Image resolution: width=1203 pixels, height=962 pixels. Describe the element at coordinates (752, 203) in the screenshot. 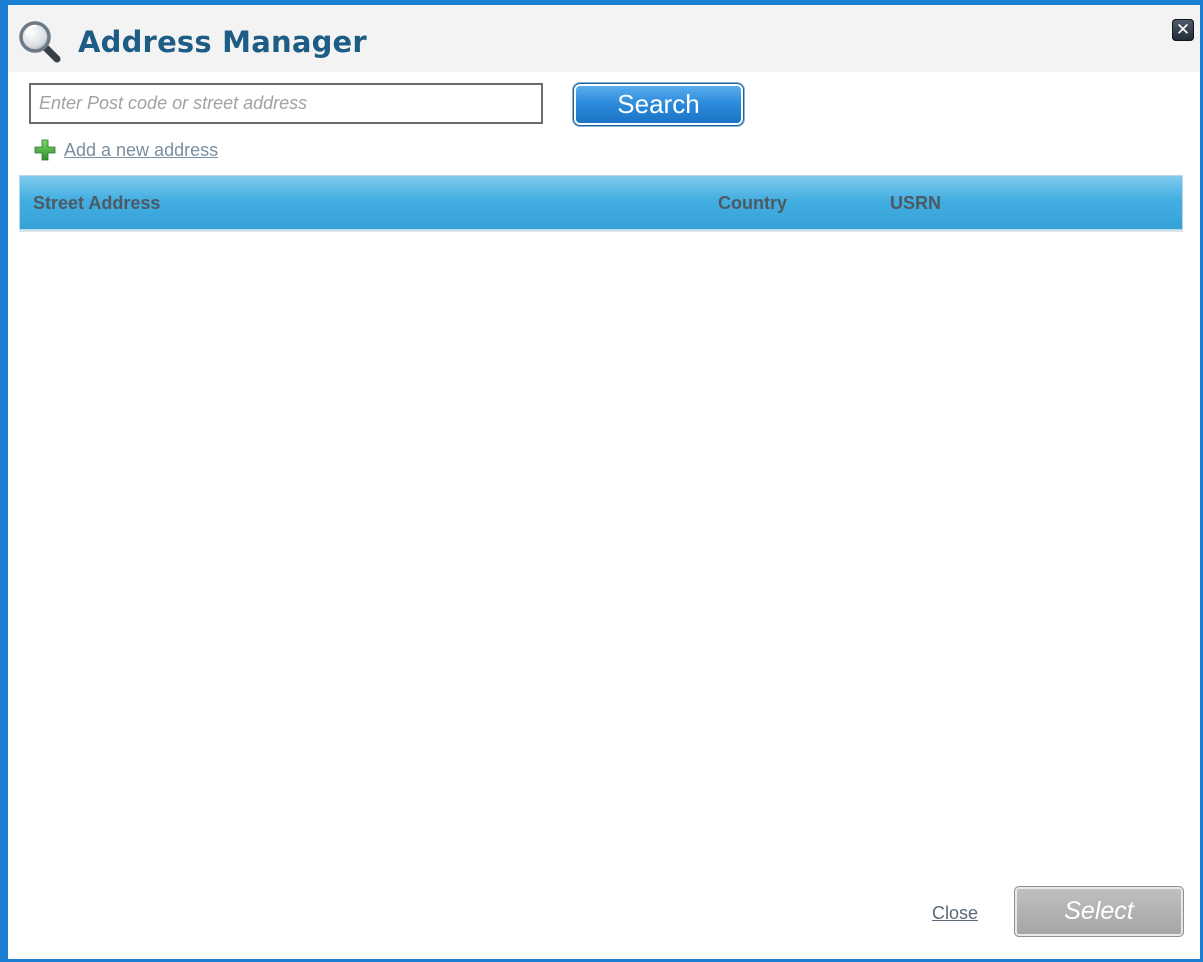

I see `column-header-country: Country` at that location.